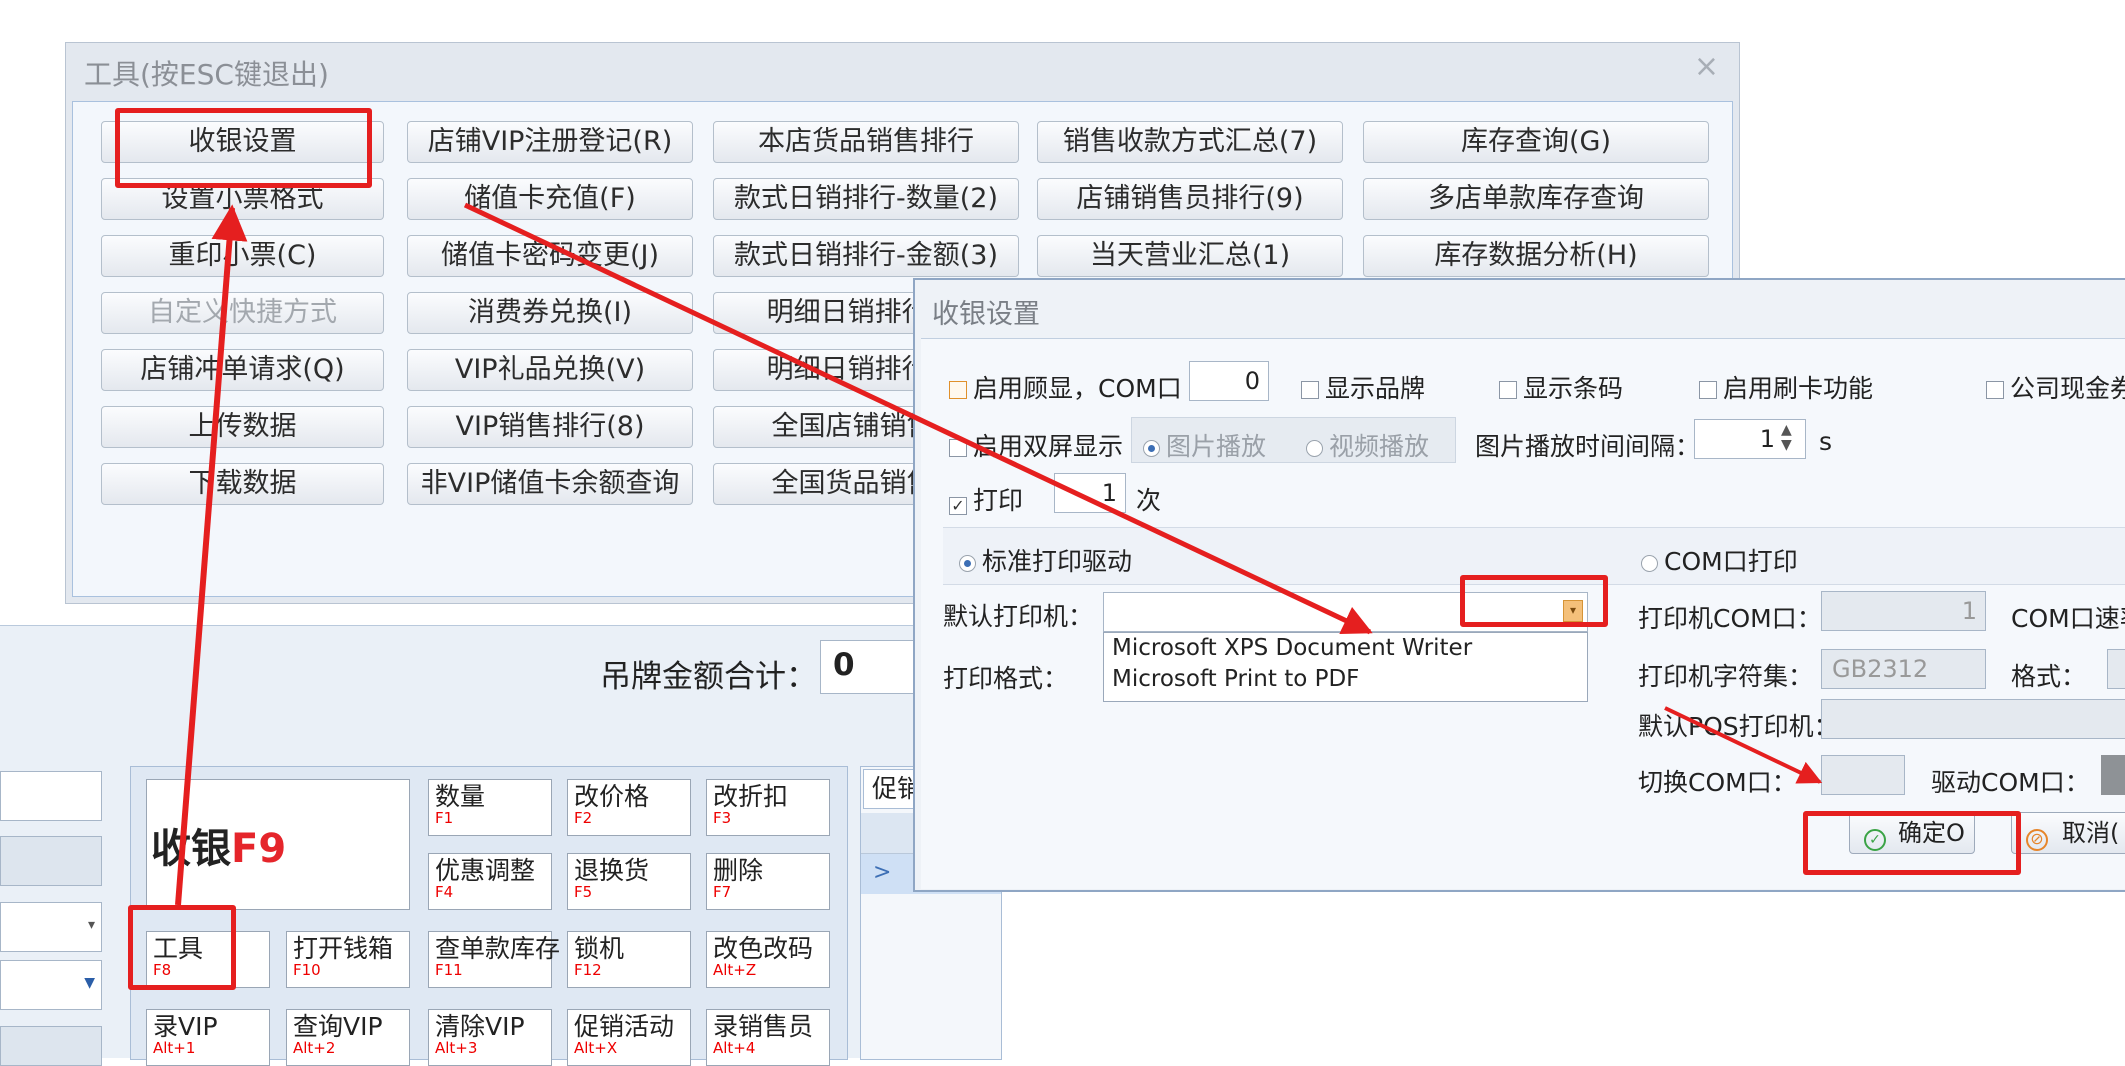 This screenshot has width=2125, height=1066. What do you see at coordinates (1743, 745) in the screenshot?
I see `arrow-to-ok` at bounding box center [1743, 745].